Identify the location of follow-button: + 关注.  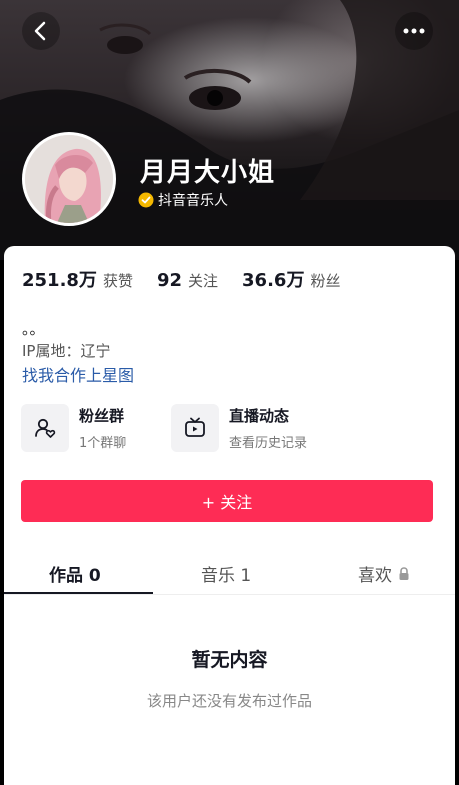
(227, 501).